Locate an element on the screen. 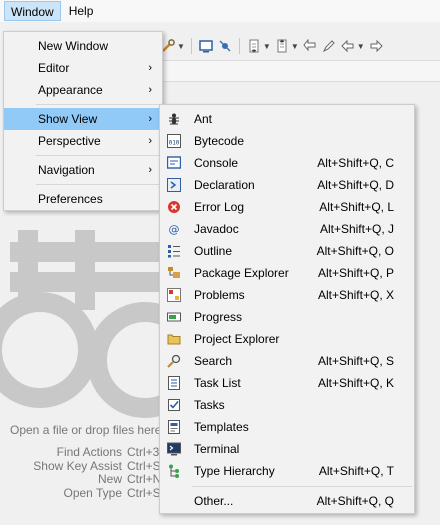  search-icon is located at coordinates (174, 361).